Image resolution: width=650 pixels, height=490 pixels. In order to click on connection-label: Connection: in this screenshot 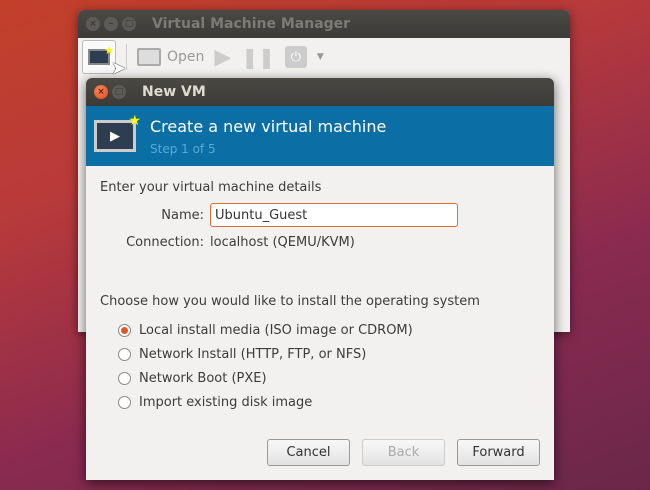, I will do `click(165, 242)`.